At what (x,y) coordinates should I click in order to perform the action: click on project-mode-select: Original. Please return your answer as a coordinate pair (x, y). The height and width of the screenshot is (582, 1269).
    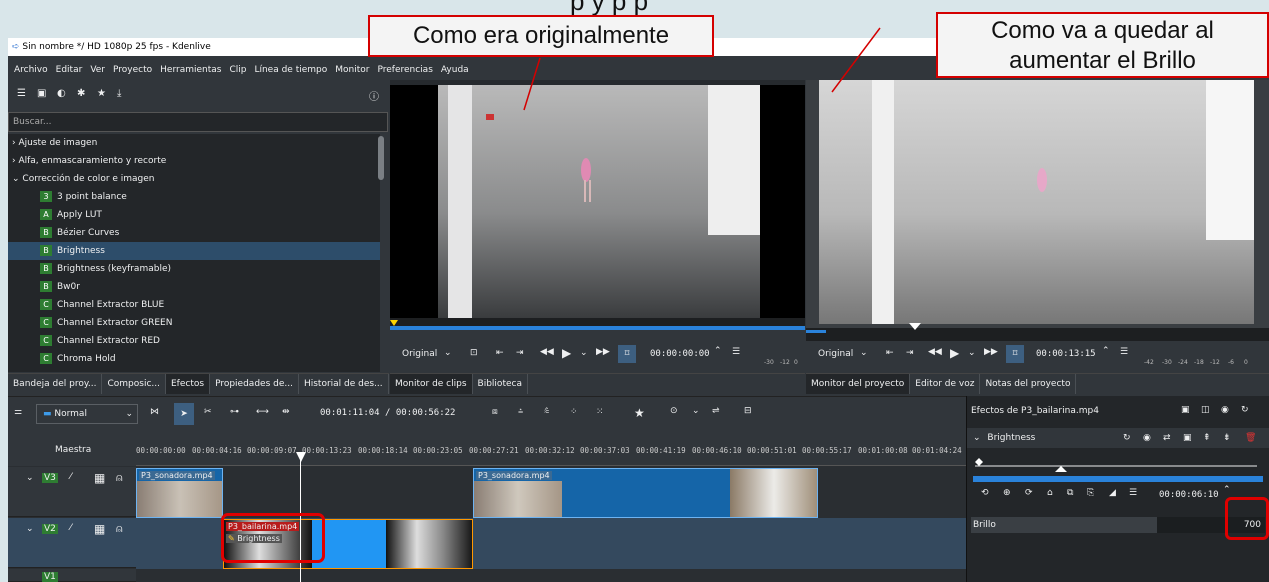
    Looking at the image, I should click on (835, 354).